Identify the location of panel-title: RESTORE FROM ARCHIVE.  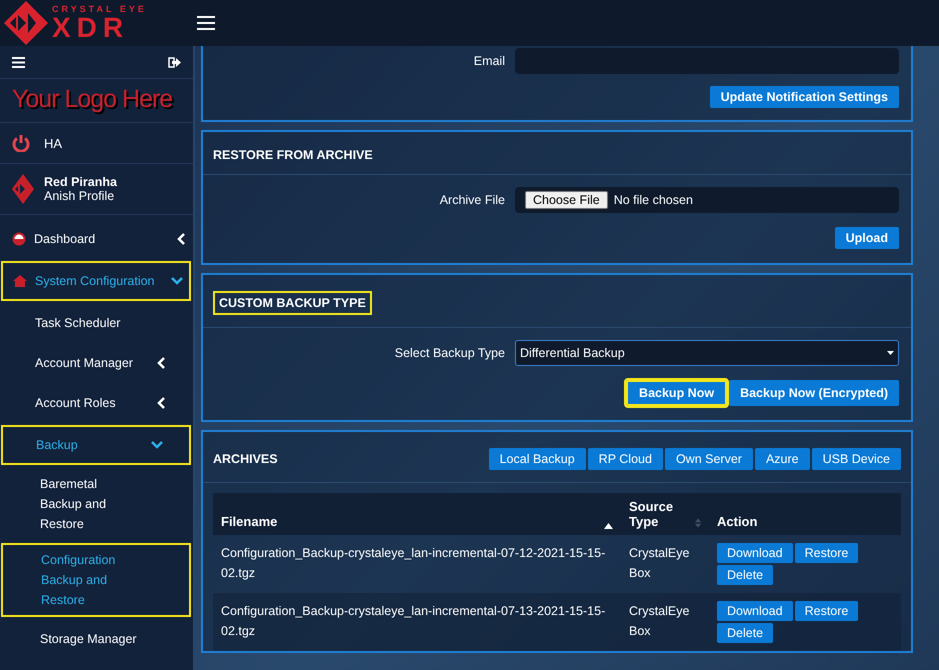
(293, 155).